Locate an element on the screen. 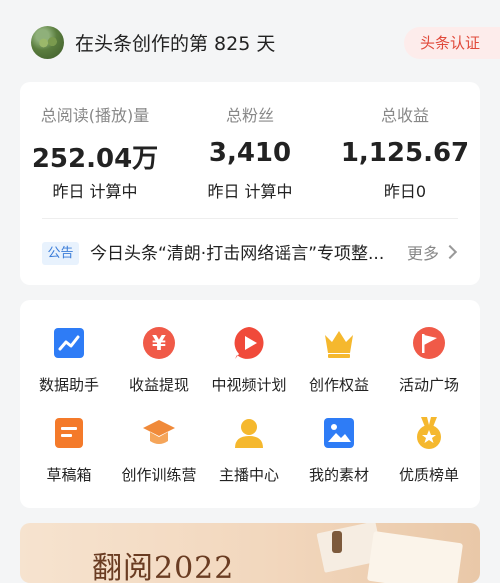  user-icon is located at coordinates (249, 433).